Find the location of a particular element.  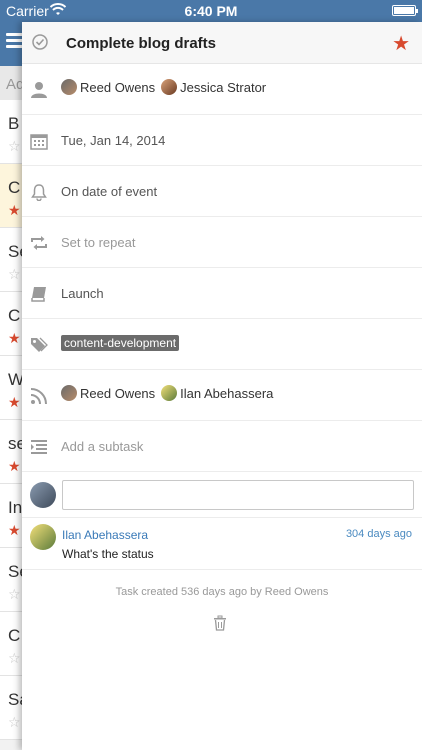

tag-chip: content-development is located at coordinates (120, 343).